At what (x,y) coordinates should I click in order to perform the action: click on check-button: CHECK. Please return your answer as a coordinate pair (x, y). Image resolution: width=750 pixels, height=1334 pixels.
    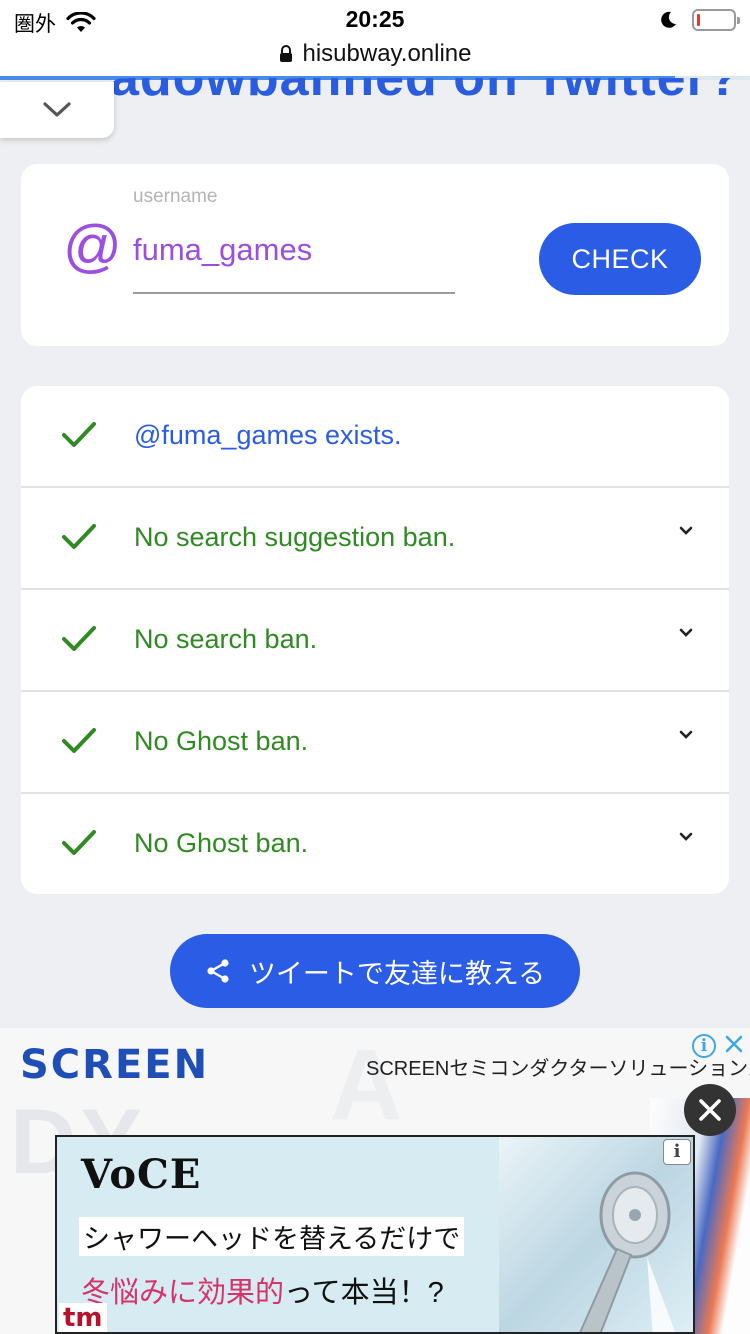
    Looking at the image, I should click on (620, 259).